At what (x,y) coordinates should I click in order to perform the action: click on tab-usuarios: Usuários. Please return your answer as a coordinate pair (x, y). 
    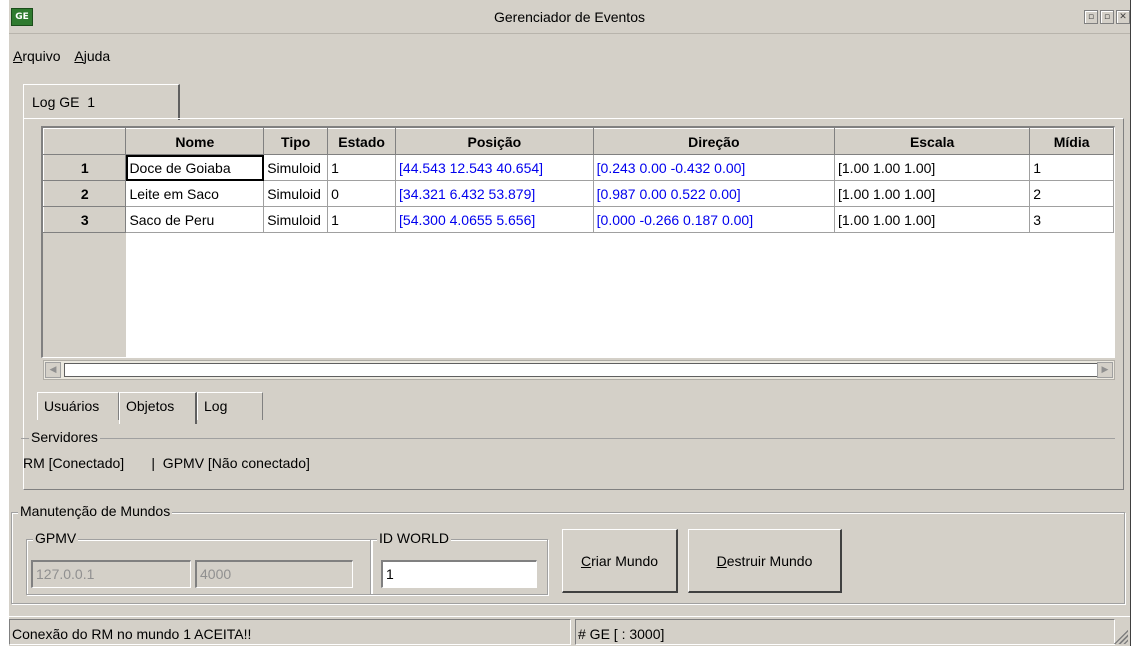
    Looking at the image, I should click on (78, 406).